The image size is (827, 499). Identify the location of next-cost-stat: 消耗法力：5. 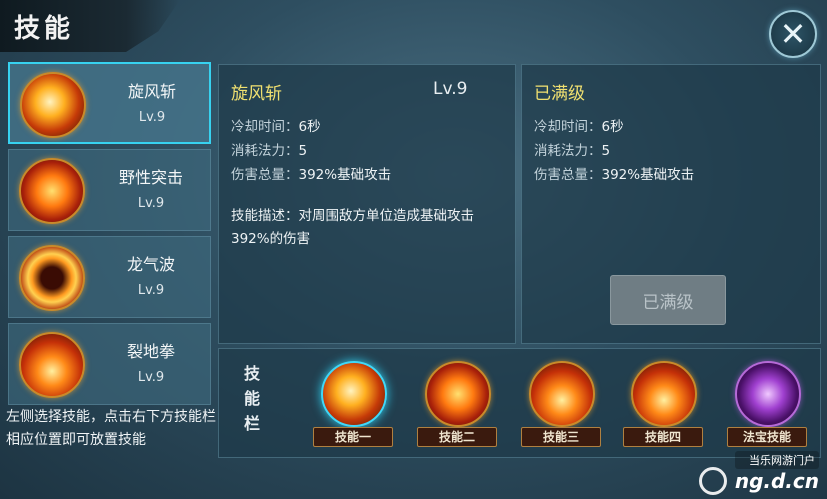
(572, 149).